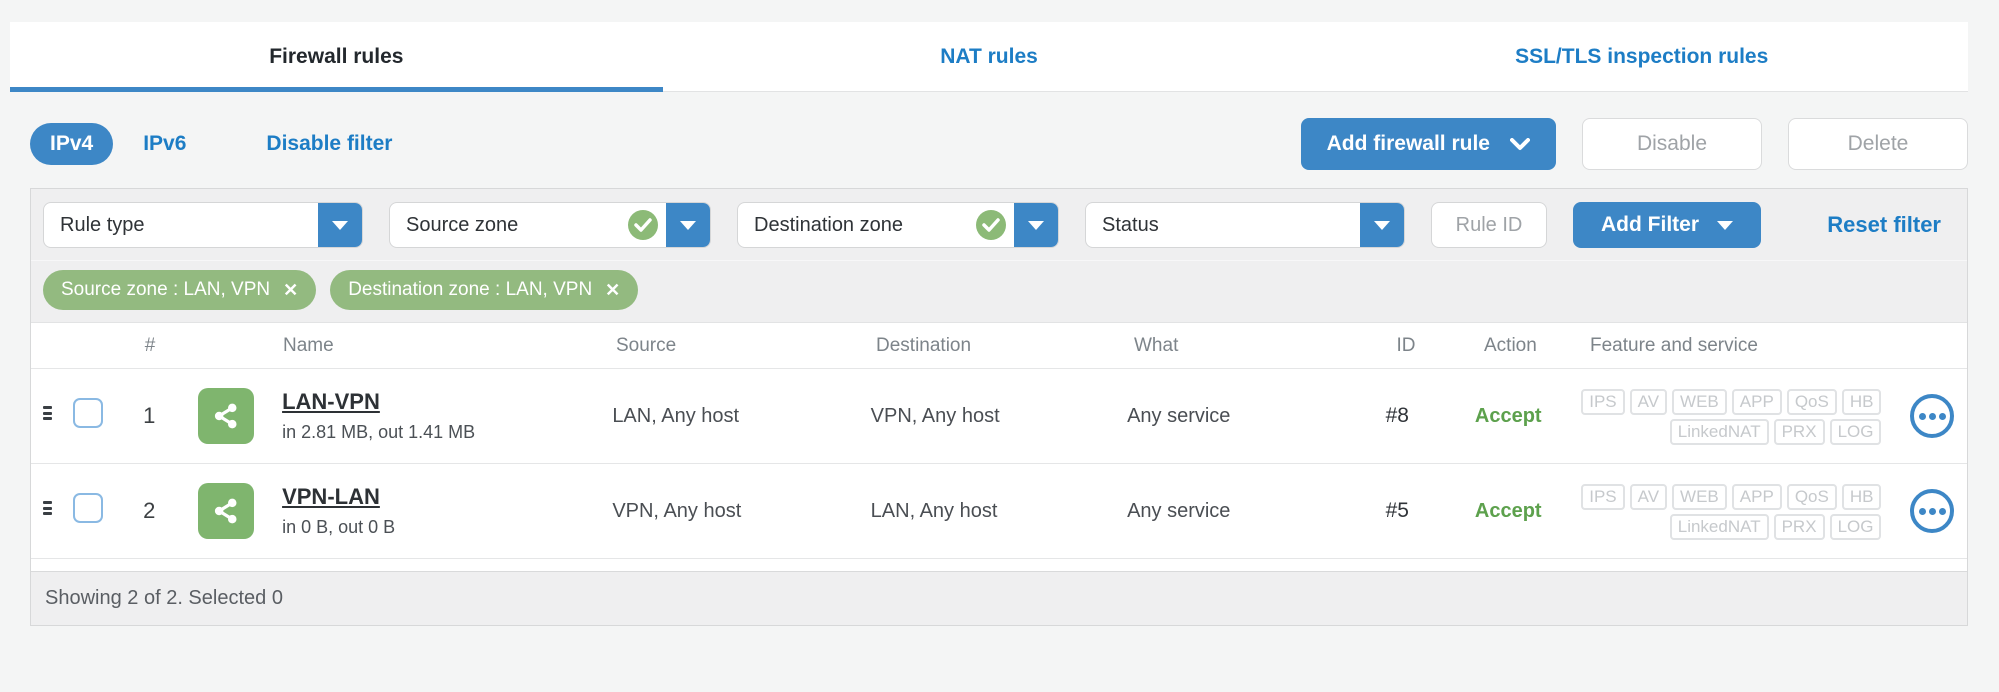  What do you see at coordinates (934, 510) in the screenshot?
I see `cell-destination: LAN, Any host` at bounding box center [934, 510].